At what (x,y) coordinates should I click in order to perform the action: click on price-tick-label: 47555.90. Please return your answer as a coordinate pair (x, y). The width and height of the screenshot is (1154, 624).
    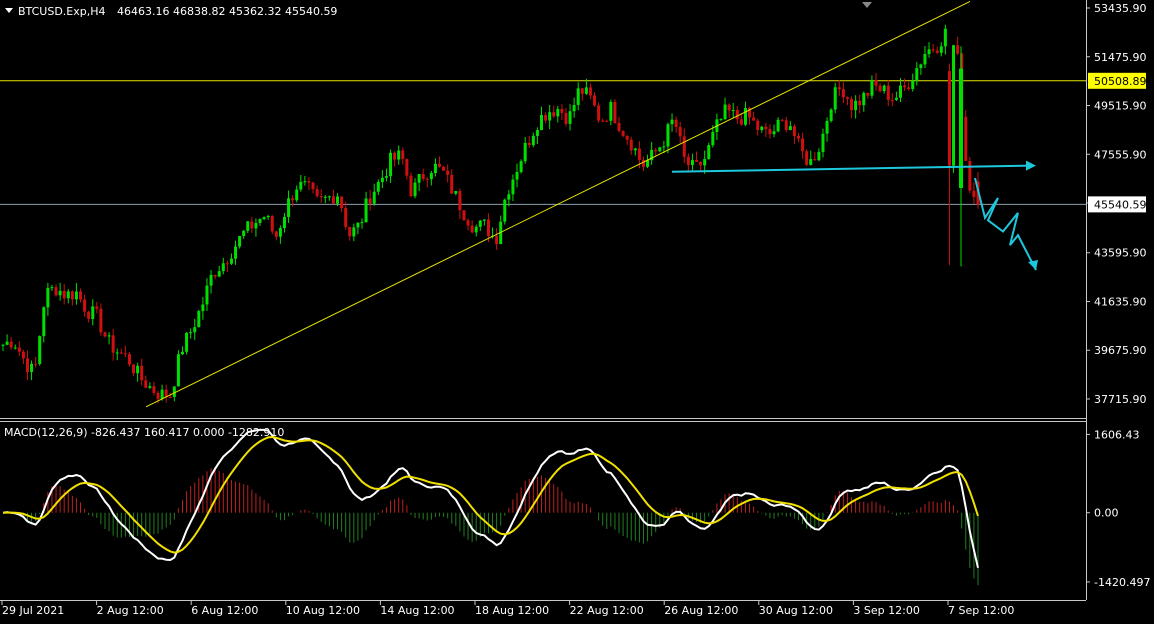
    Looking at the image, I should click on (1120, 154).